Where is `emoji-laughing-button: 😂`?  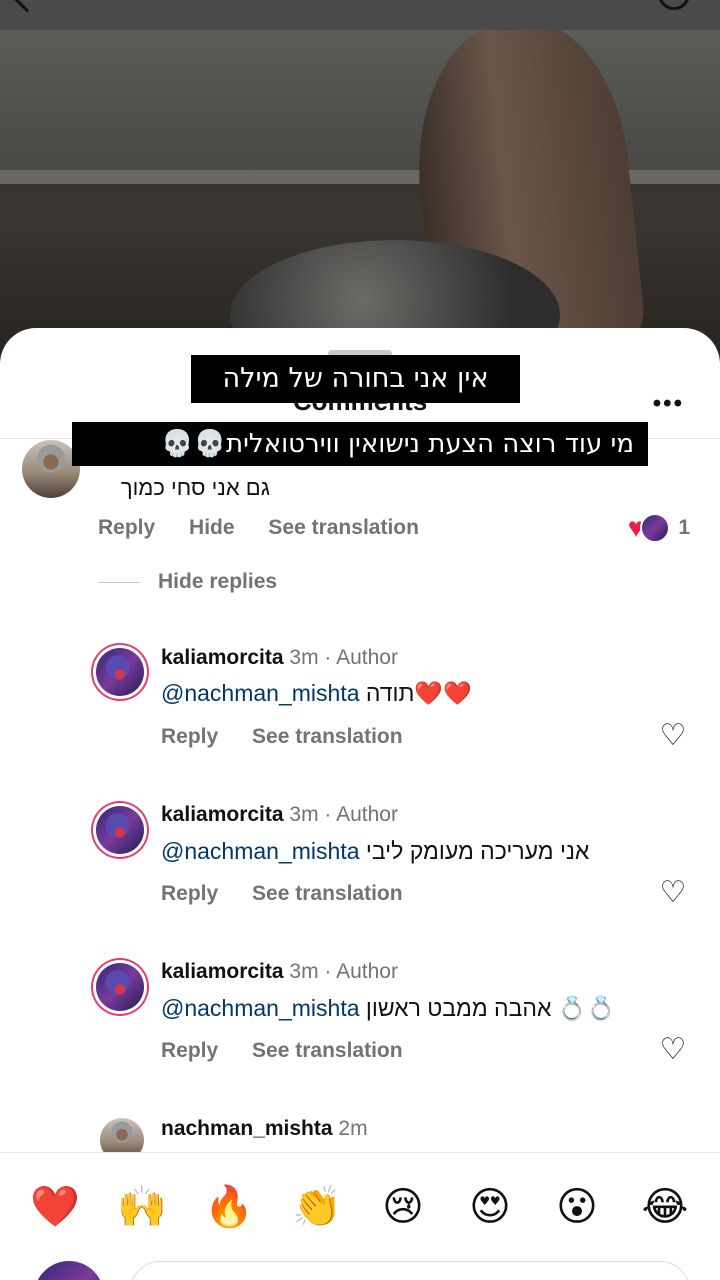 emoji-laughing-button: 😂 is located at coordinates (665, 1207).